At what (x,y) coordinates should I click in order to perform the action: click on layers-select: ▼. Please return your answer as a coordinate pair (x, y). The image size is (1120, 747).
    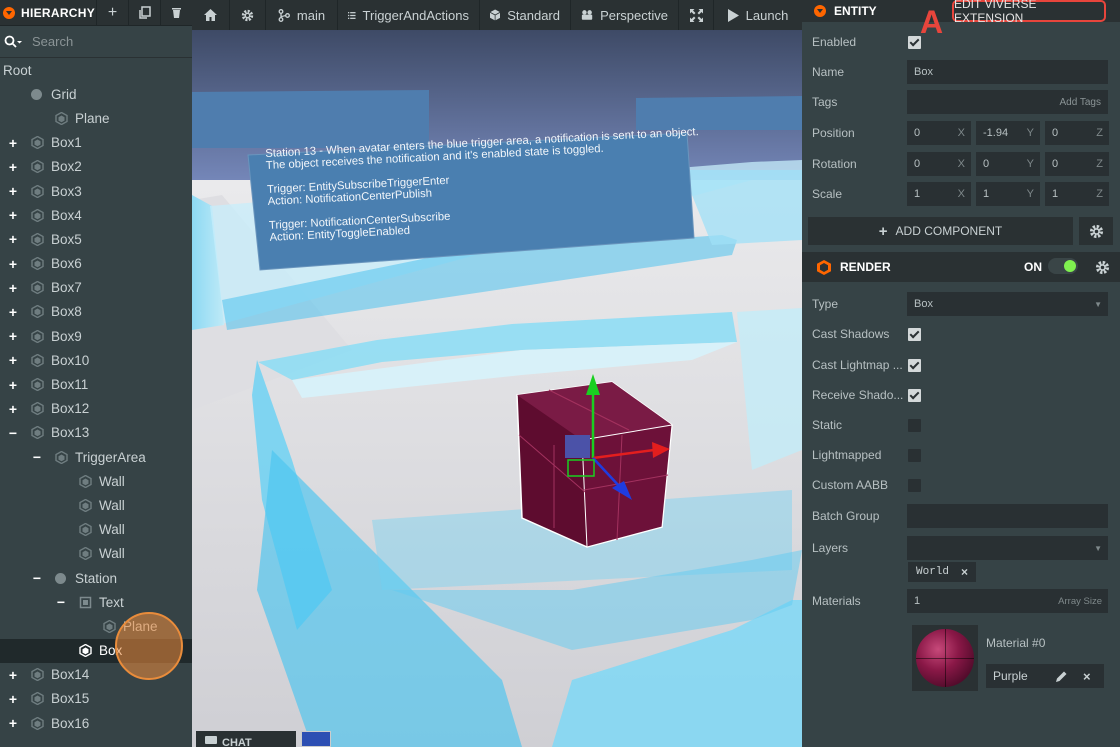
    Looking at the image, I should click on (1007, 548).